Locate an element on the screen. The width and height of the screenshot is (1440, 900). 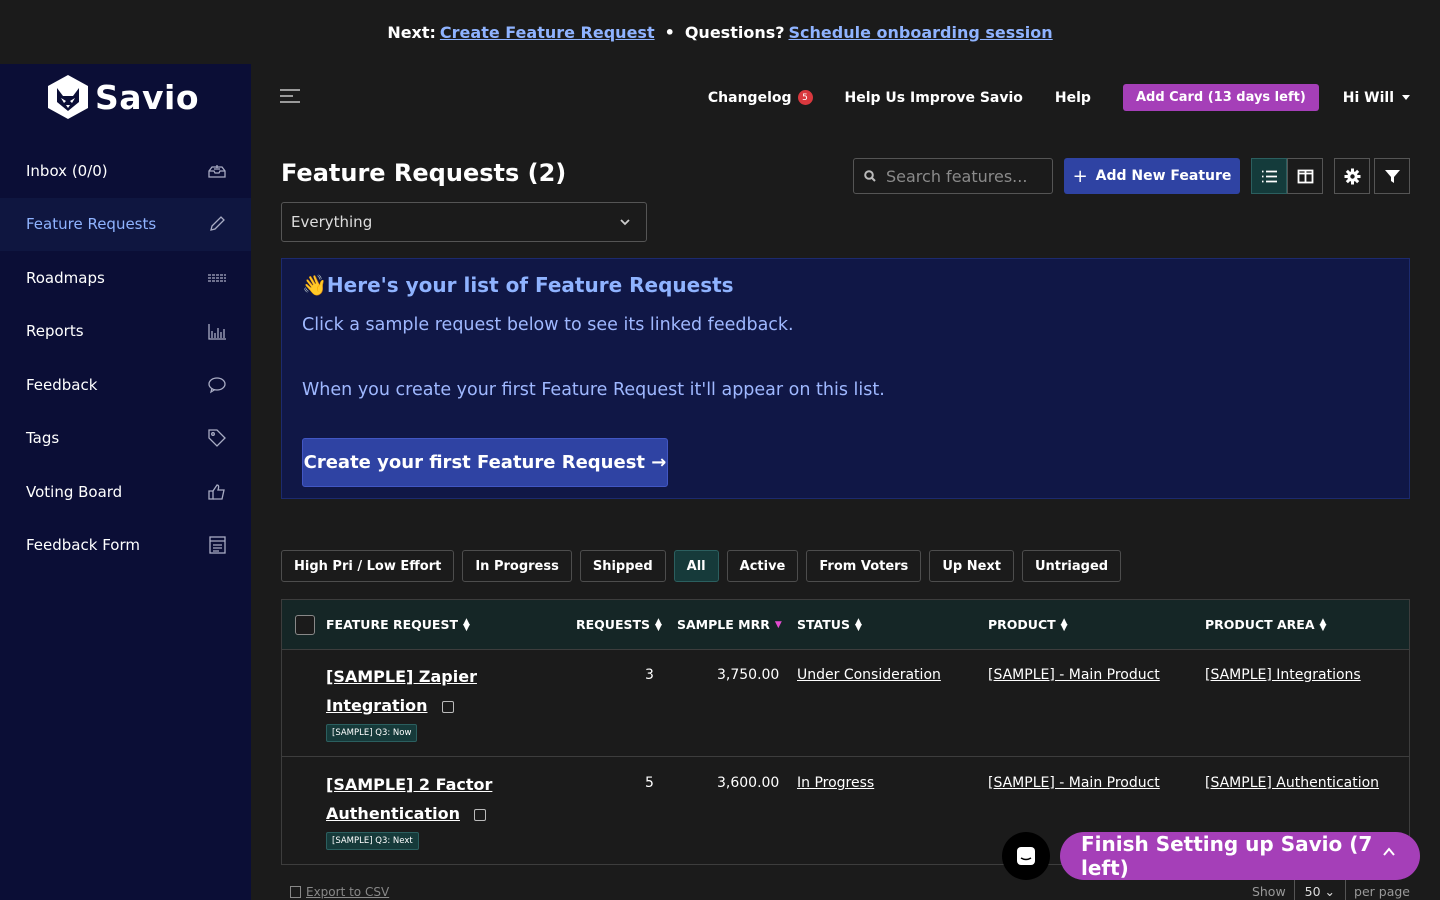
filter-value: Everything is located at coordinates (332, 222).